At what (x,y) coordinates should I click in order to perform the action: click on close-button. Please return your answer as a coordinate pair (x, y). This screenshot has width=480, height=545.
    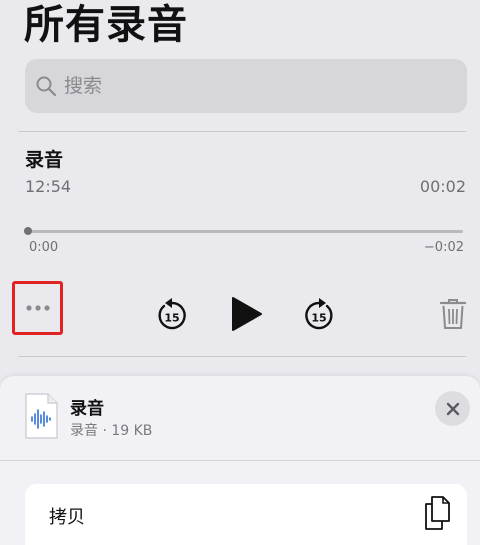
    Looking at the image, I should click on (452, 408).